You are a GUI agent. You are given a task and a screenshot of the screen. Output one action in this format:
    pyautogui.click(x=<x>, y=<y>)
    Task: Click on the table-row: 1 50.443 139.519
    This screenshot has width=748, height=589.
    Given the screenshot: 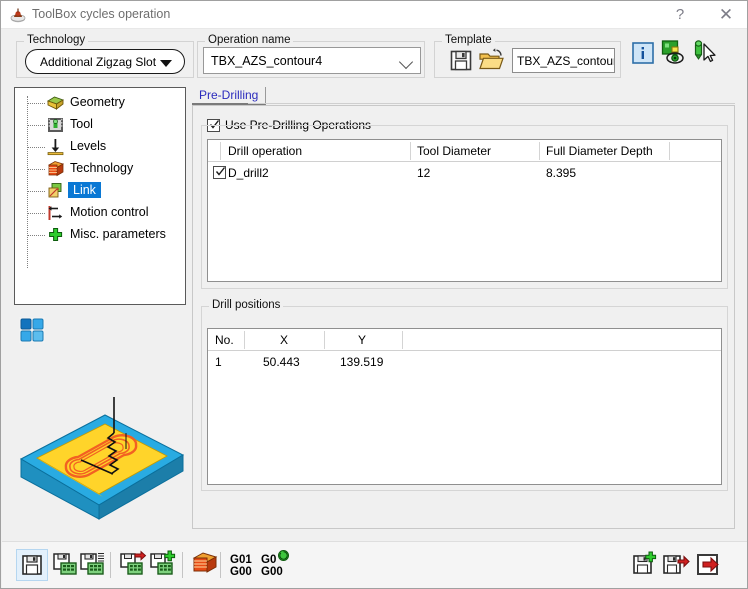 What is the action you would take?
    pyautogui.click(x=464, y=362)
    